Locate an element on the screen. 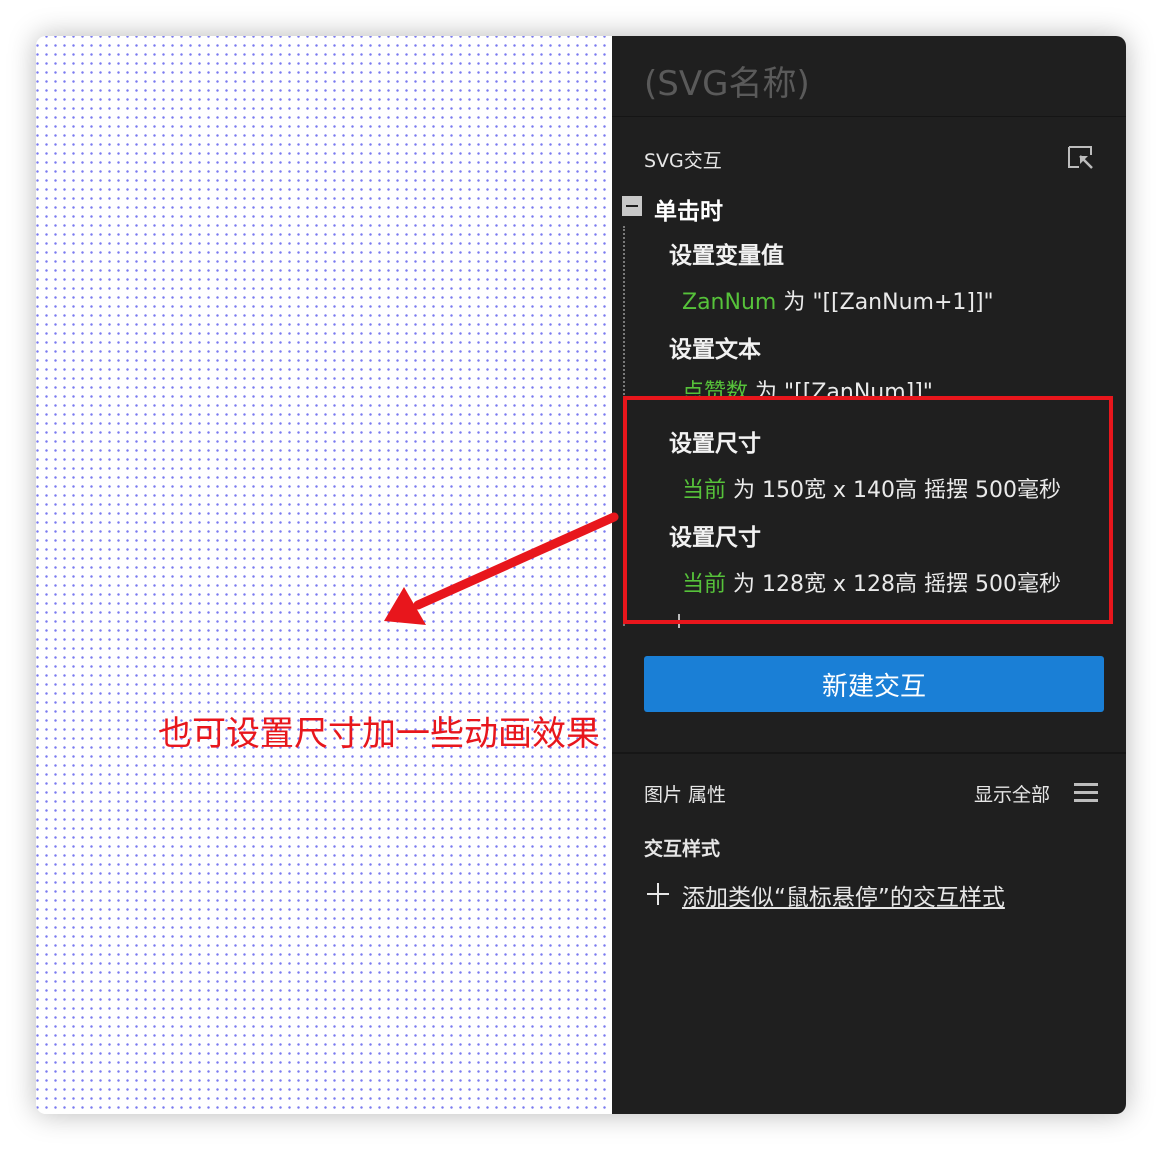 This screenshot has width=1162, height=1150. action-target: 点赞数 is located at coordinates (715, 389).